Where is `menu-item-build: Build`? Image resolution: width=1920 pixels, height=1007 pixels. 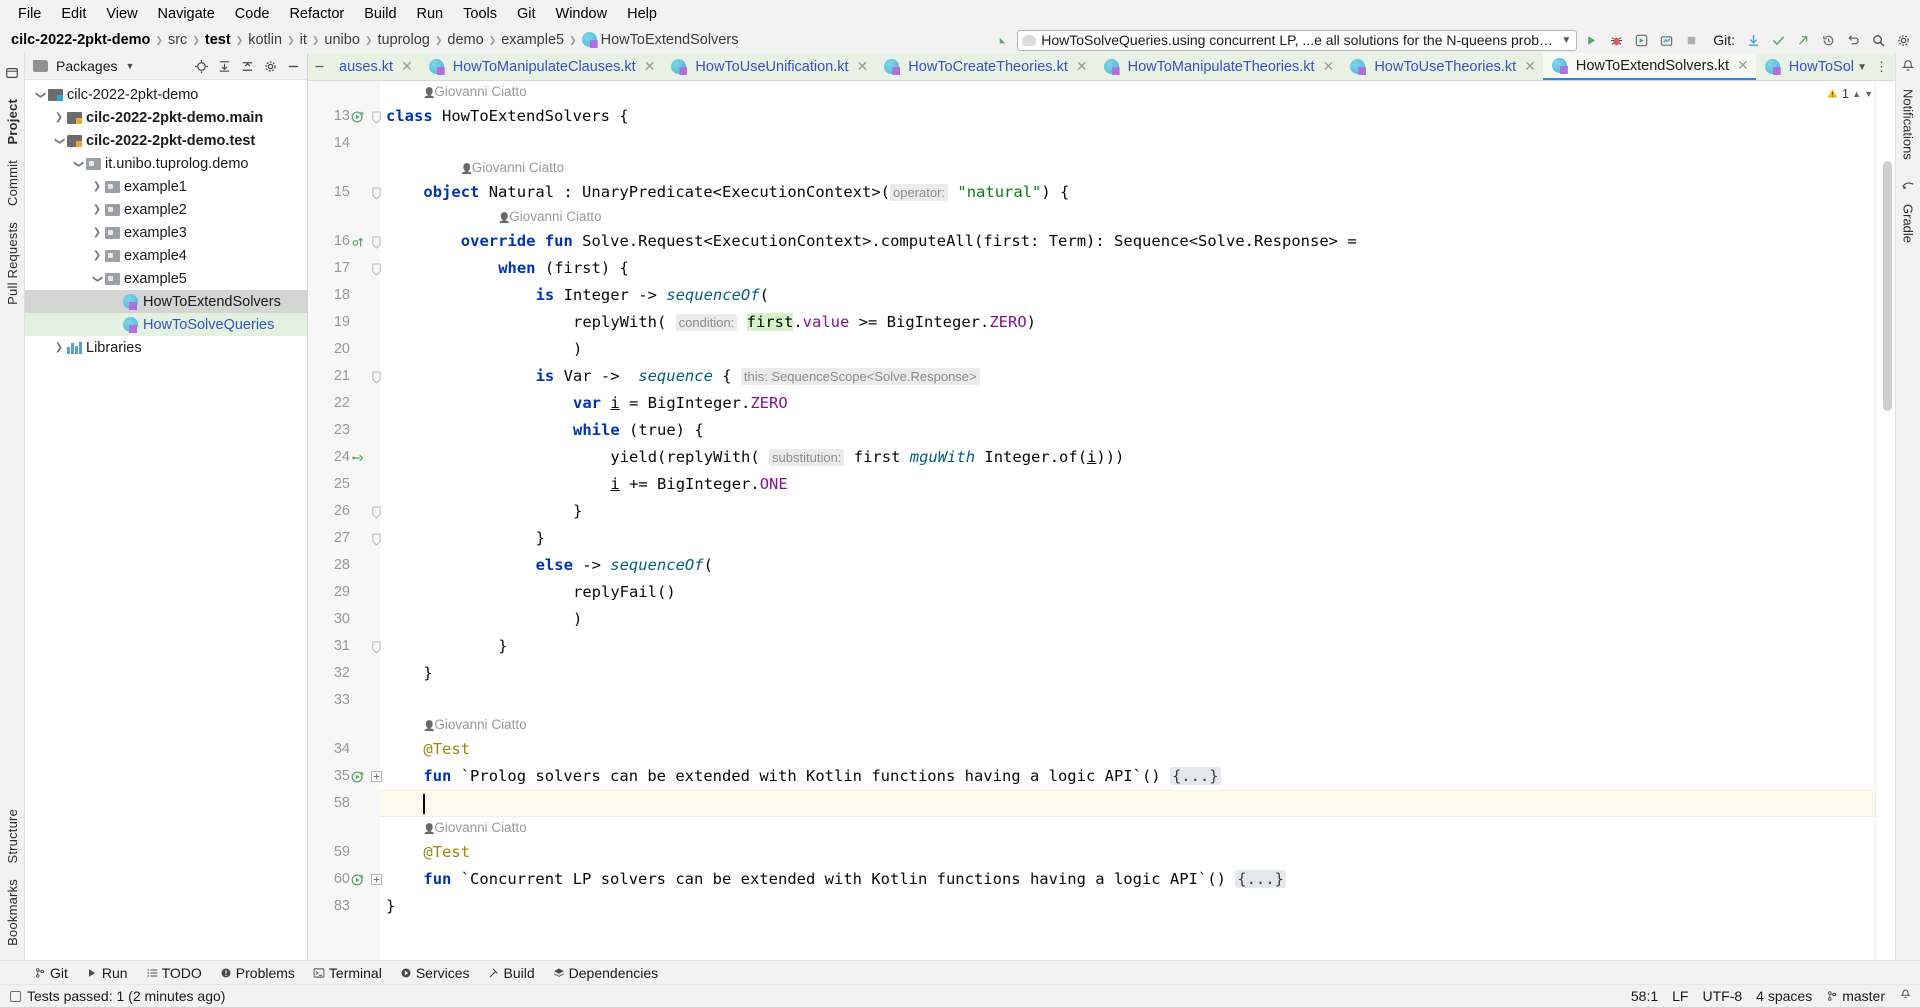 menu-item-build: Build is located at coordinates (380, 14).